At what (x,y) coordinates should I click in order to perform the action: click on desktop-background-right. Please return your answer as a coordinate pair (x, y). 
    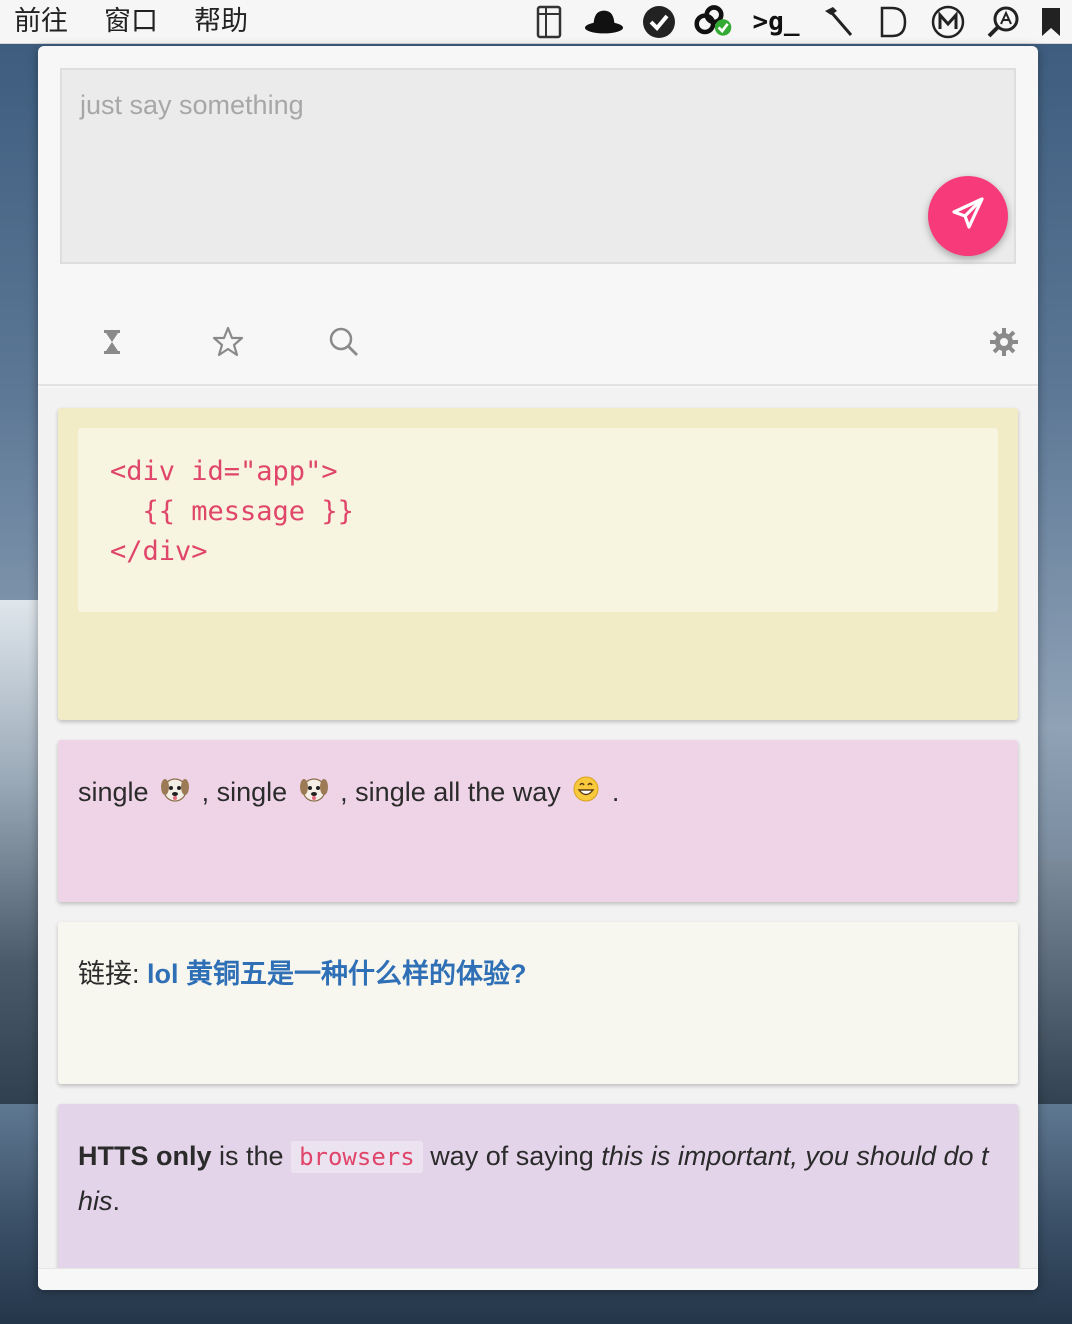
    Looking at the image, I should click on (1054, 990).